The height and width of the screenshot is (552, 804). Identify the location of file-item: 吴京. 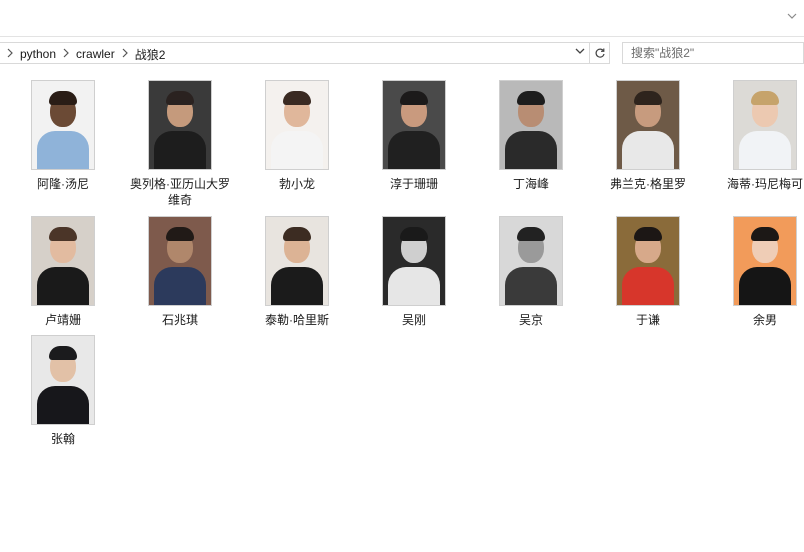
(531, 272).